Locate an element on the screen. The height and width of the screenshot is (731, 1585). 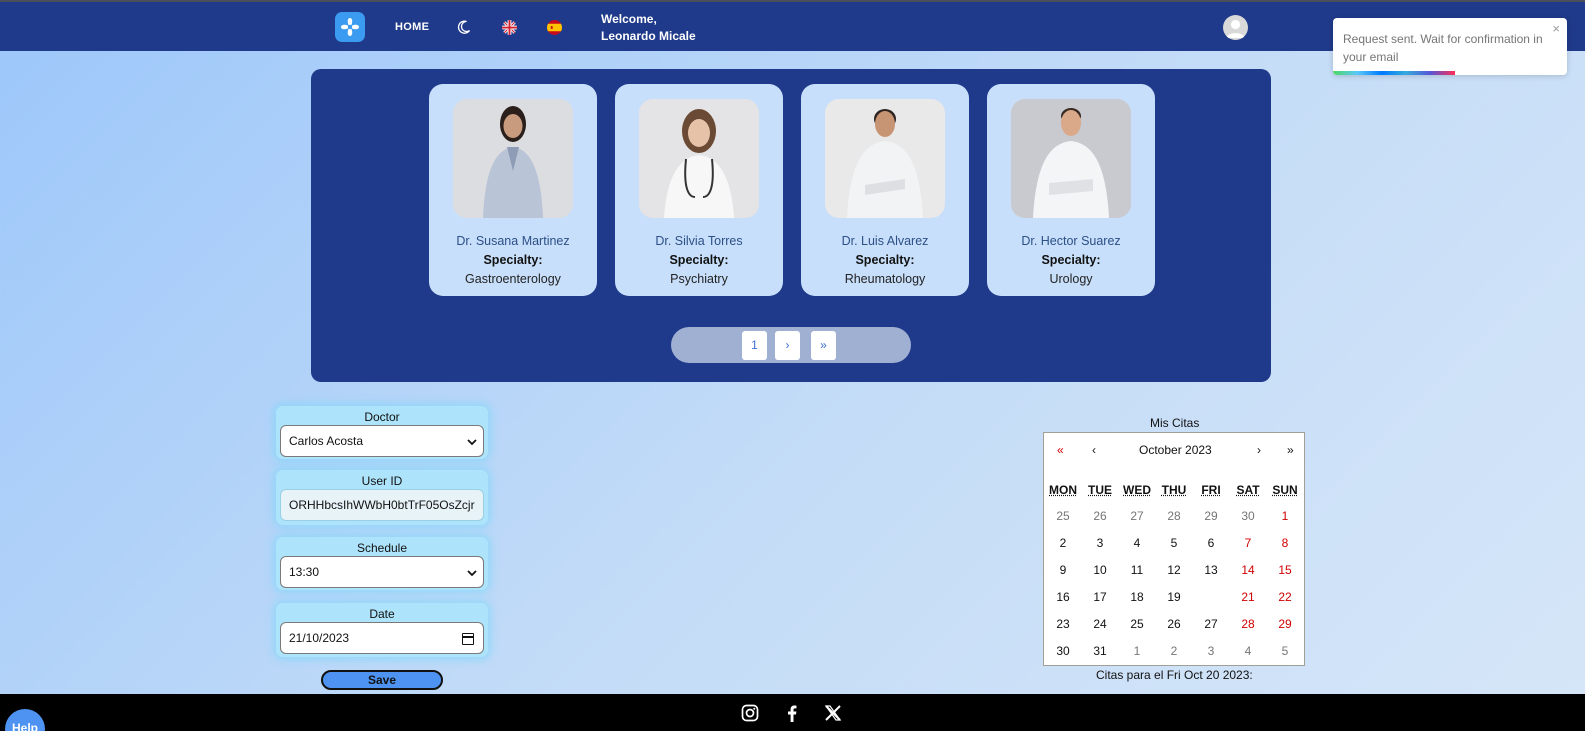
schedule-select: 13:30 is located at coordinates (382, 572).